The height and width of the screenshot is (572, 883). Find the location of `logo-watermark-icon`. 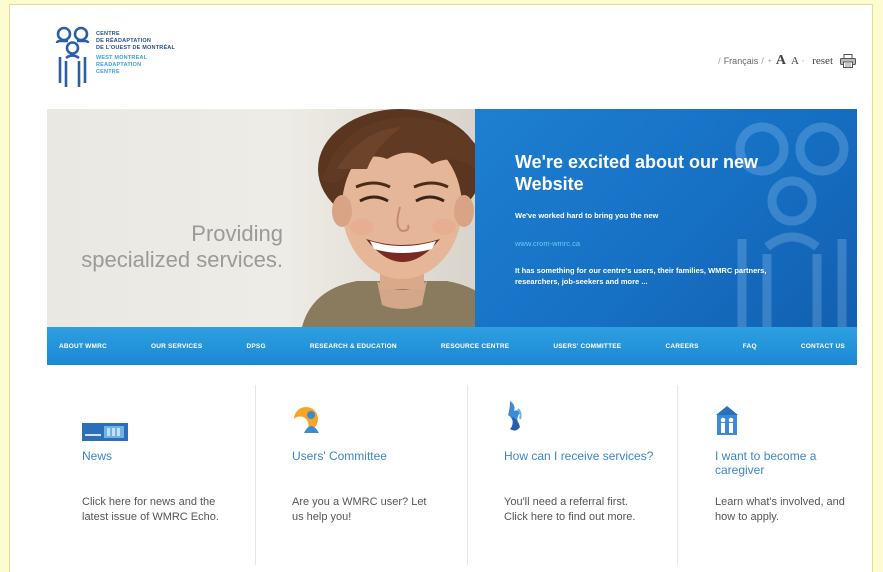

logo-watermark-icon is located at coordinates (792, 224).